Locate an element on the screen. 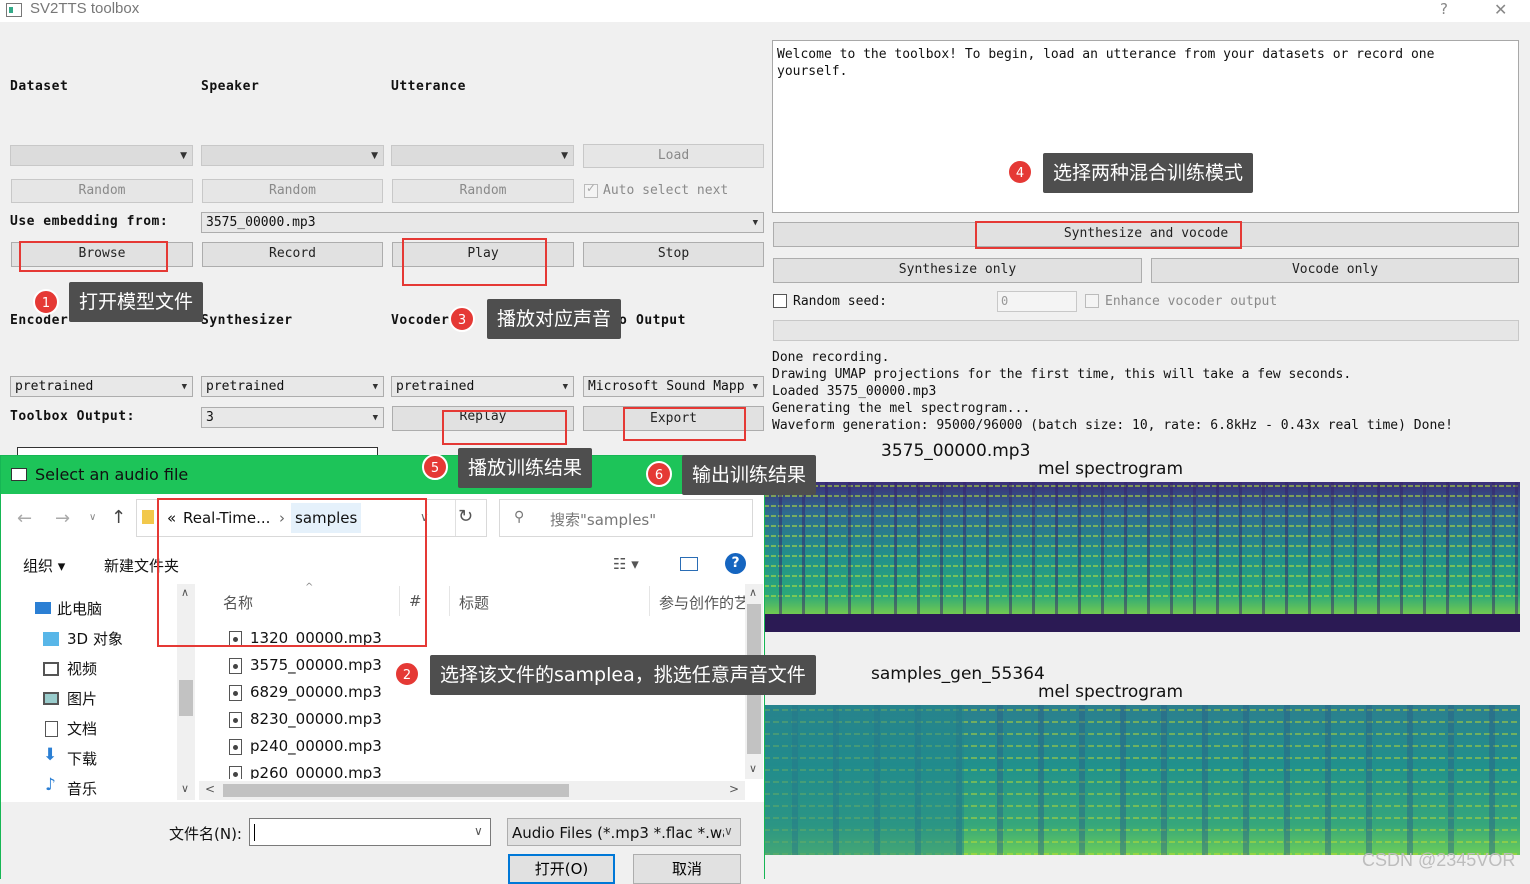 The image size is (1530, 884). file-name: 3575_00000.mp3 is located at coordinates (316, 665).